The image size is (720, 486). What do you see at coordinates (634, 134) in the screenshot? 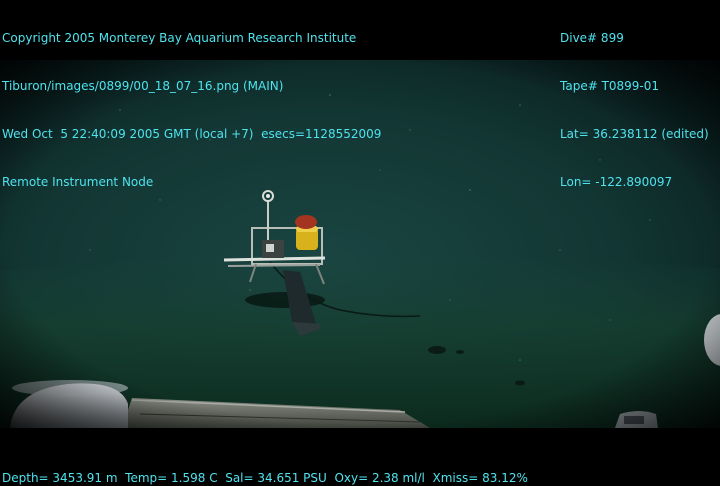
I see `latitude: Lat= 36.238112 (edited)` at bounding box center [634, 134].